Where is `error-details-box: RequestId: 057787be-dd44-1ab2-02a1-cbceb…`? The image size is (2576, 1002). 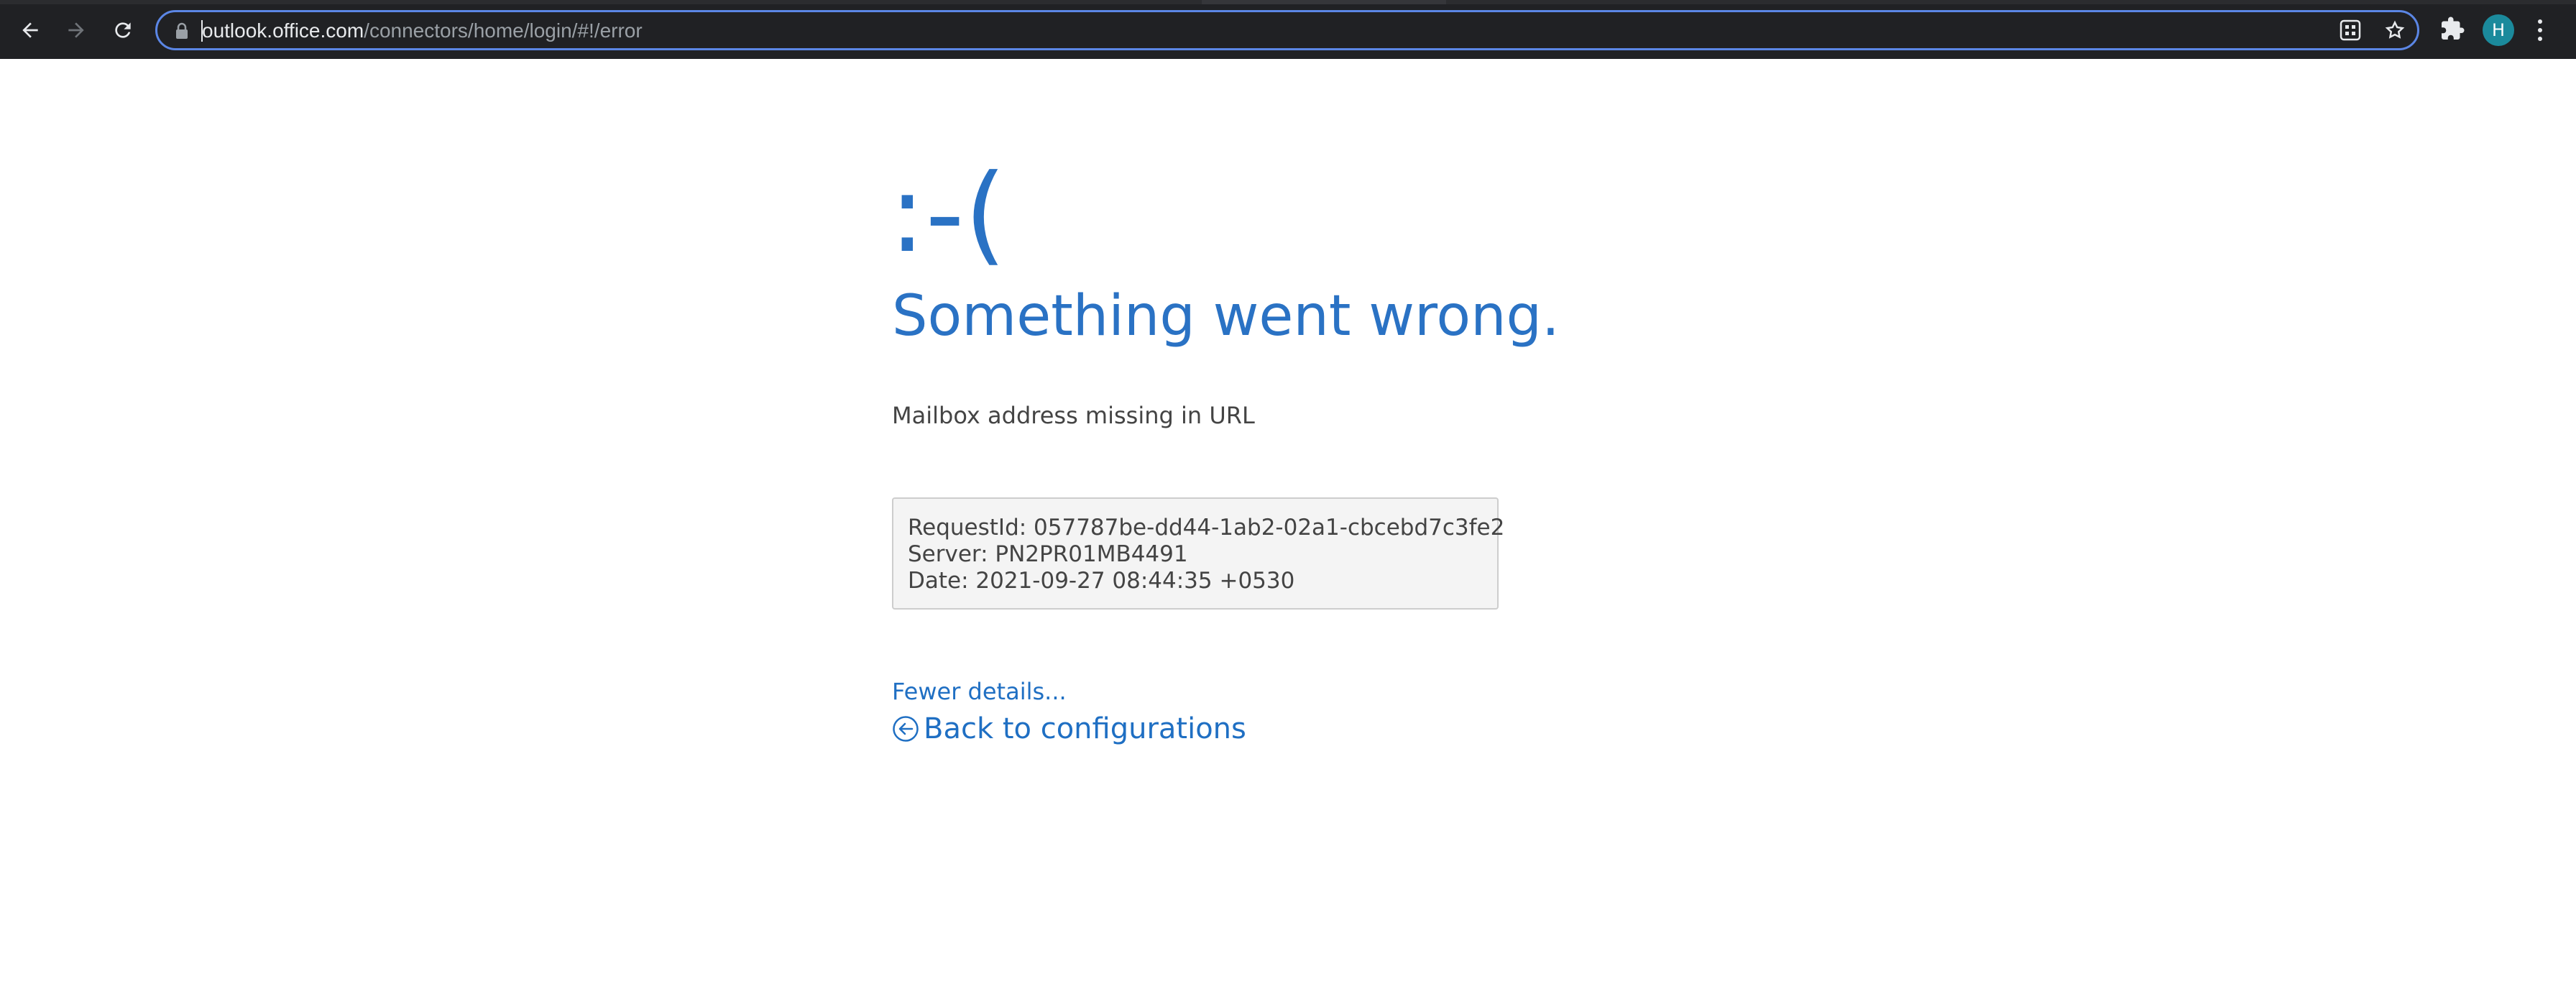 error-details-box: RequestId: 057787be-dd44-1ab2-02a1-cbceb… is located at coordinates (1198, 553).